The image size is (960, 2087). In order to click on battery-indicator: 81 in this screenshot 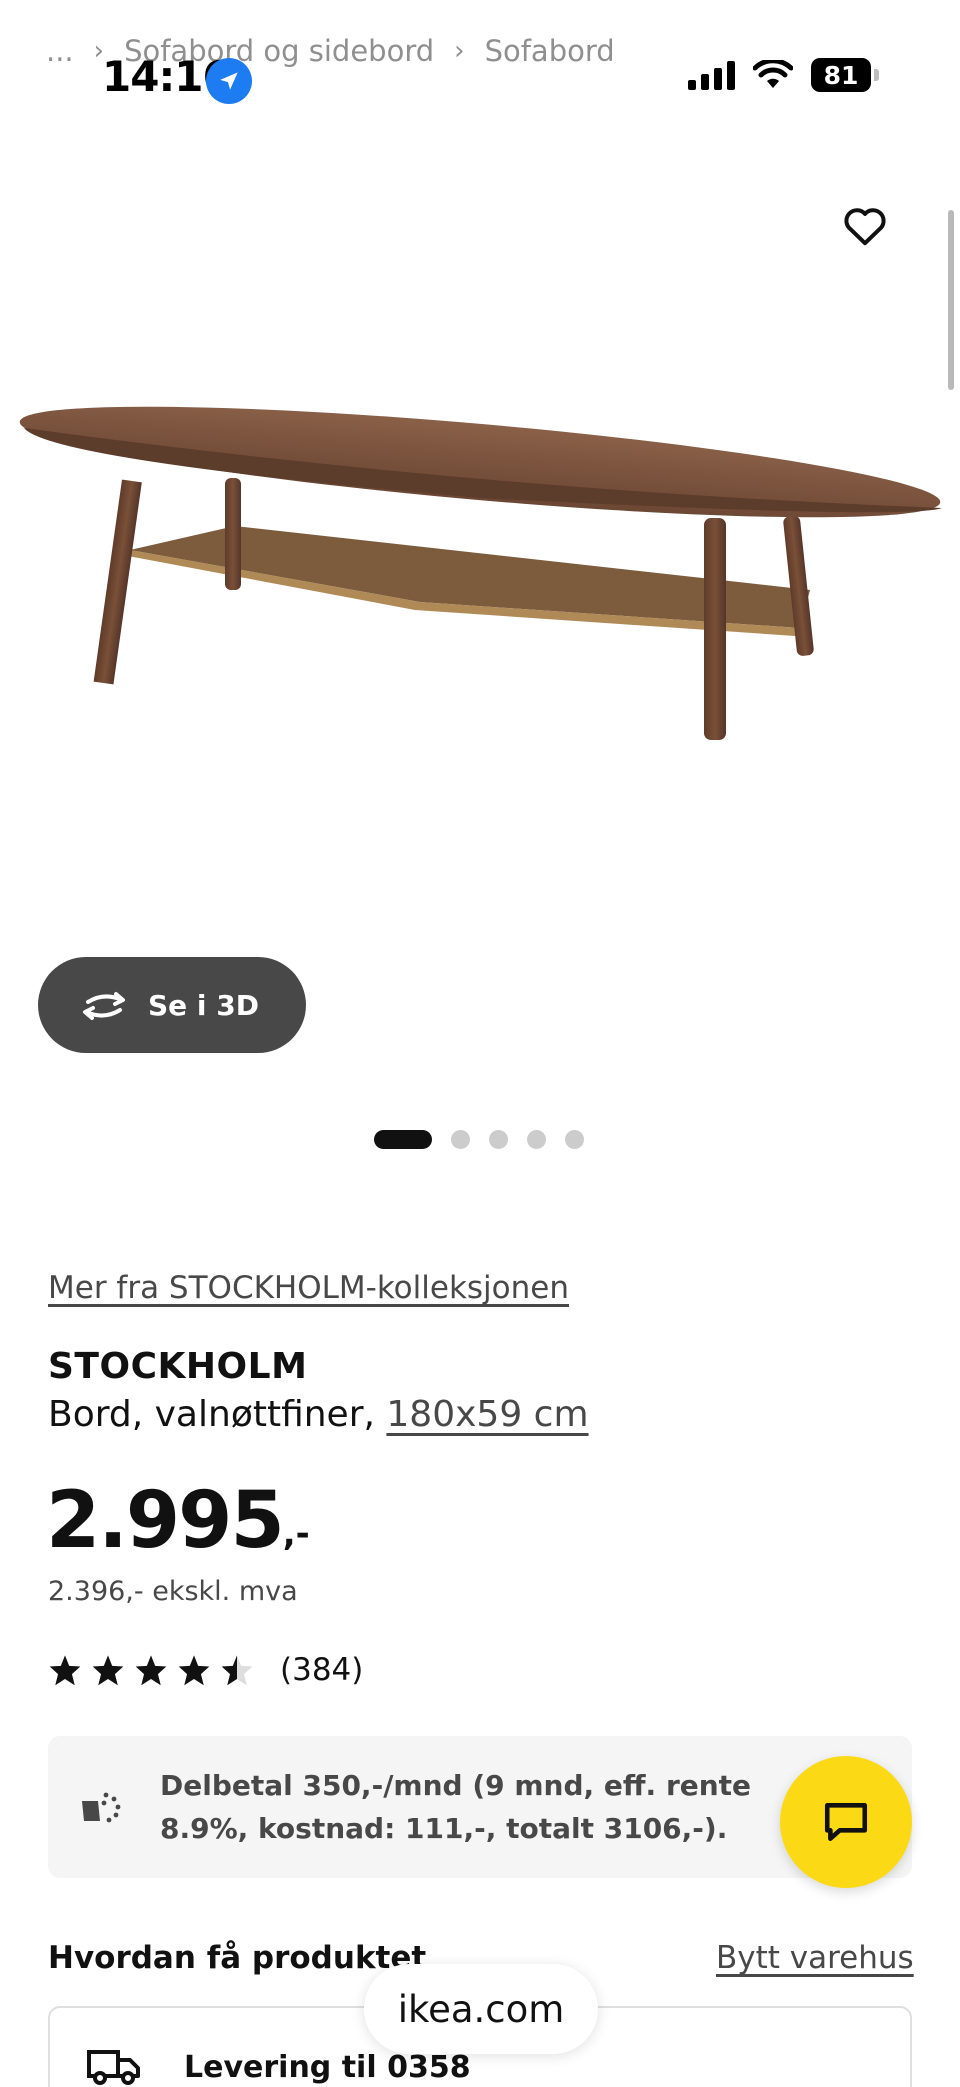, I will do `click(845, 75)`.